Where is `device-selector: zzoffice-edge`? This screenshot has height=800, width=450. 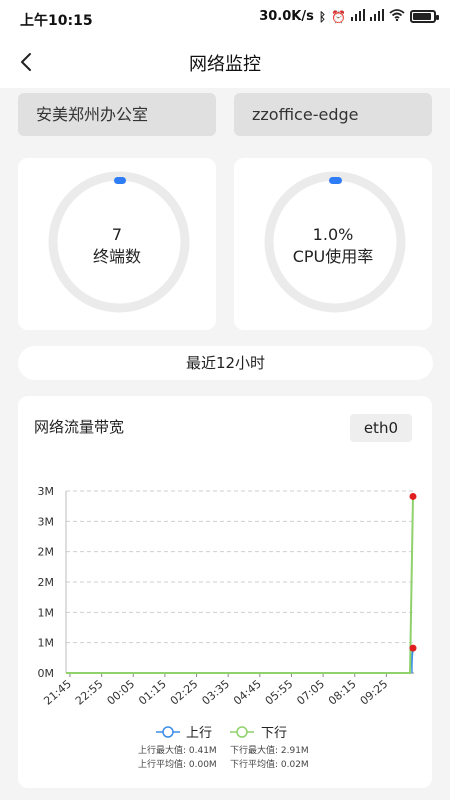
device-selector: zzoffice-edge is located at coordinates (333, 114).